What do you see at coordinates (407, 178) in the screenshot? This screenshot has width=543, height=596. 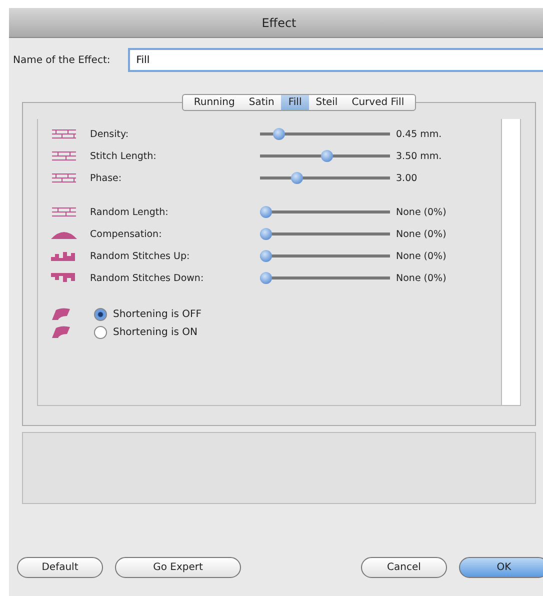 I see `setting-value: 3.00` at bounding box center [407, 178].